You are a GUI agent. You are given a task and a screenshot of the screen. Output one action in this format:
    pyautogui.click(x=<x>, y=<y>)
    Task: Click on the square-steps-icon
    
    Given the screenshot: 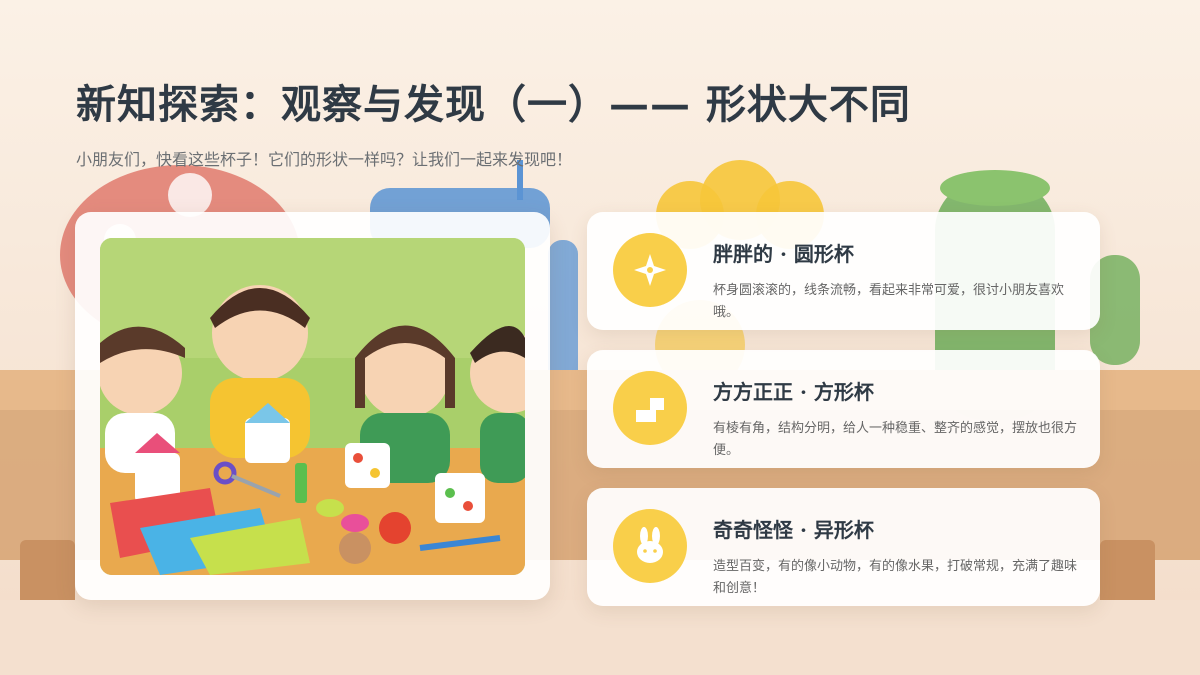 What is the action you would take?
    pyautogui.click(x=650, y=410)
    